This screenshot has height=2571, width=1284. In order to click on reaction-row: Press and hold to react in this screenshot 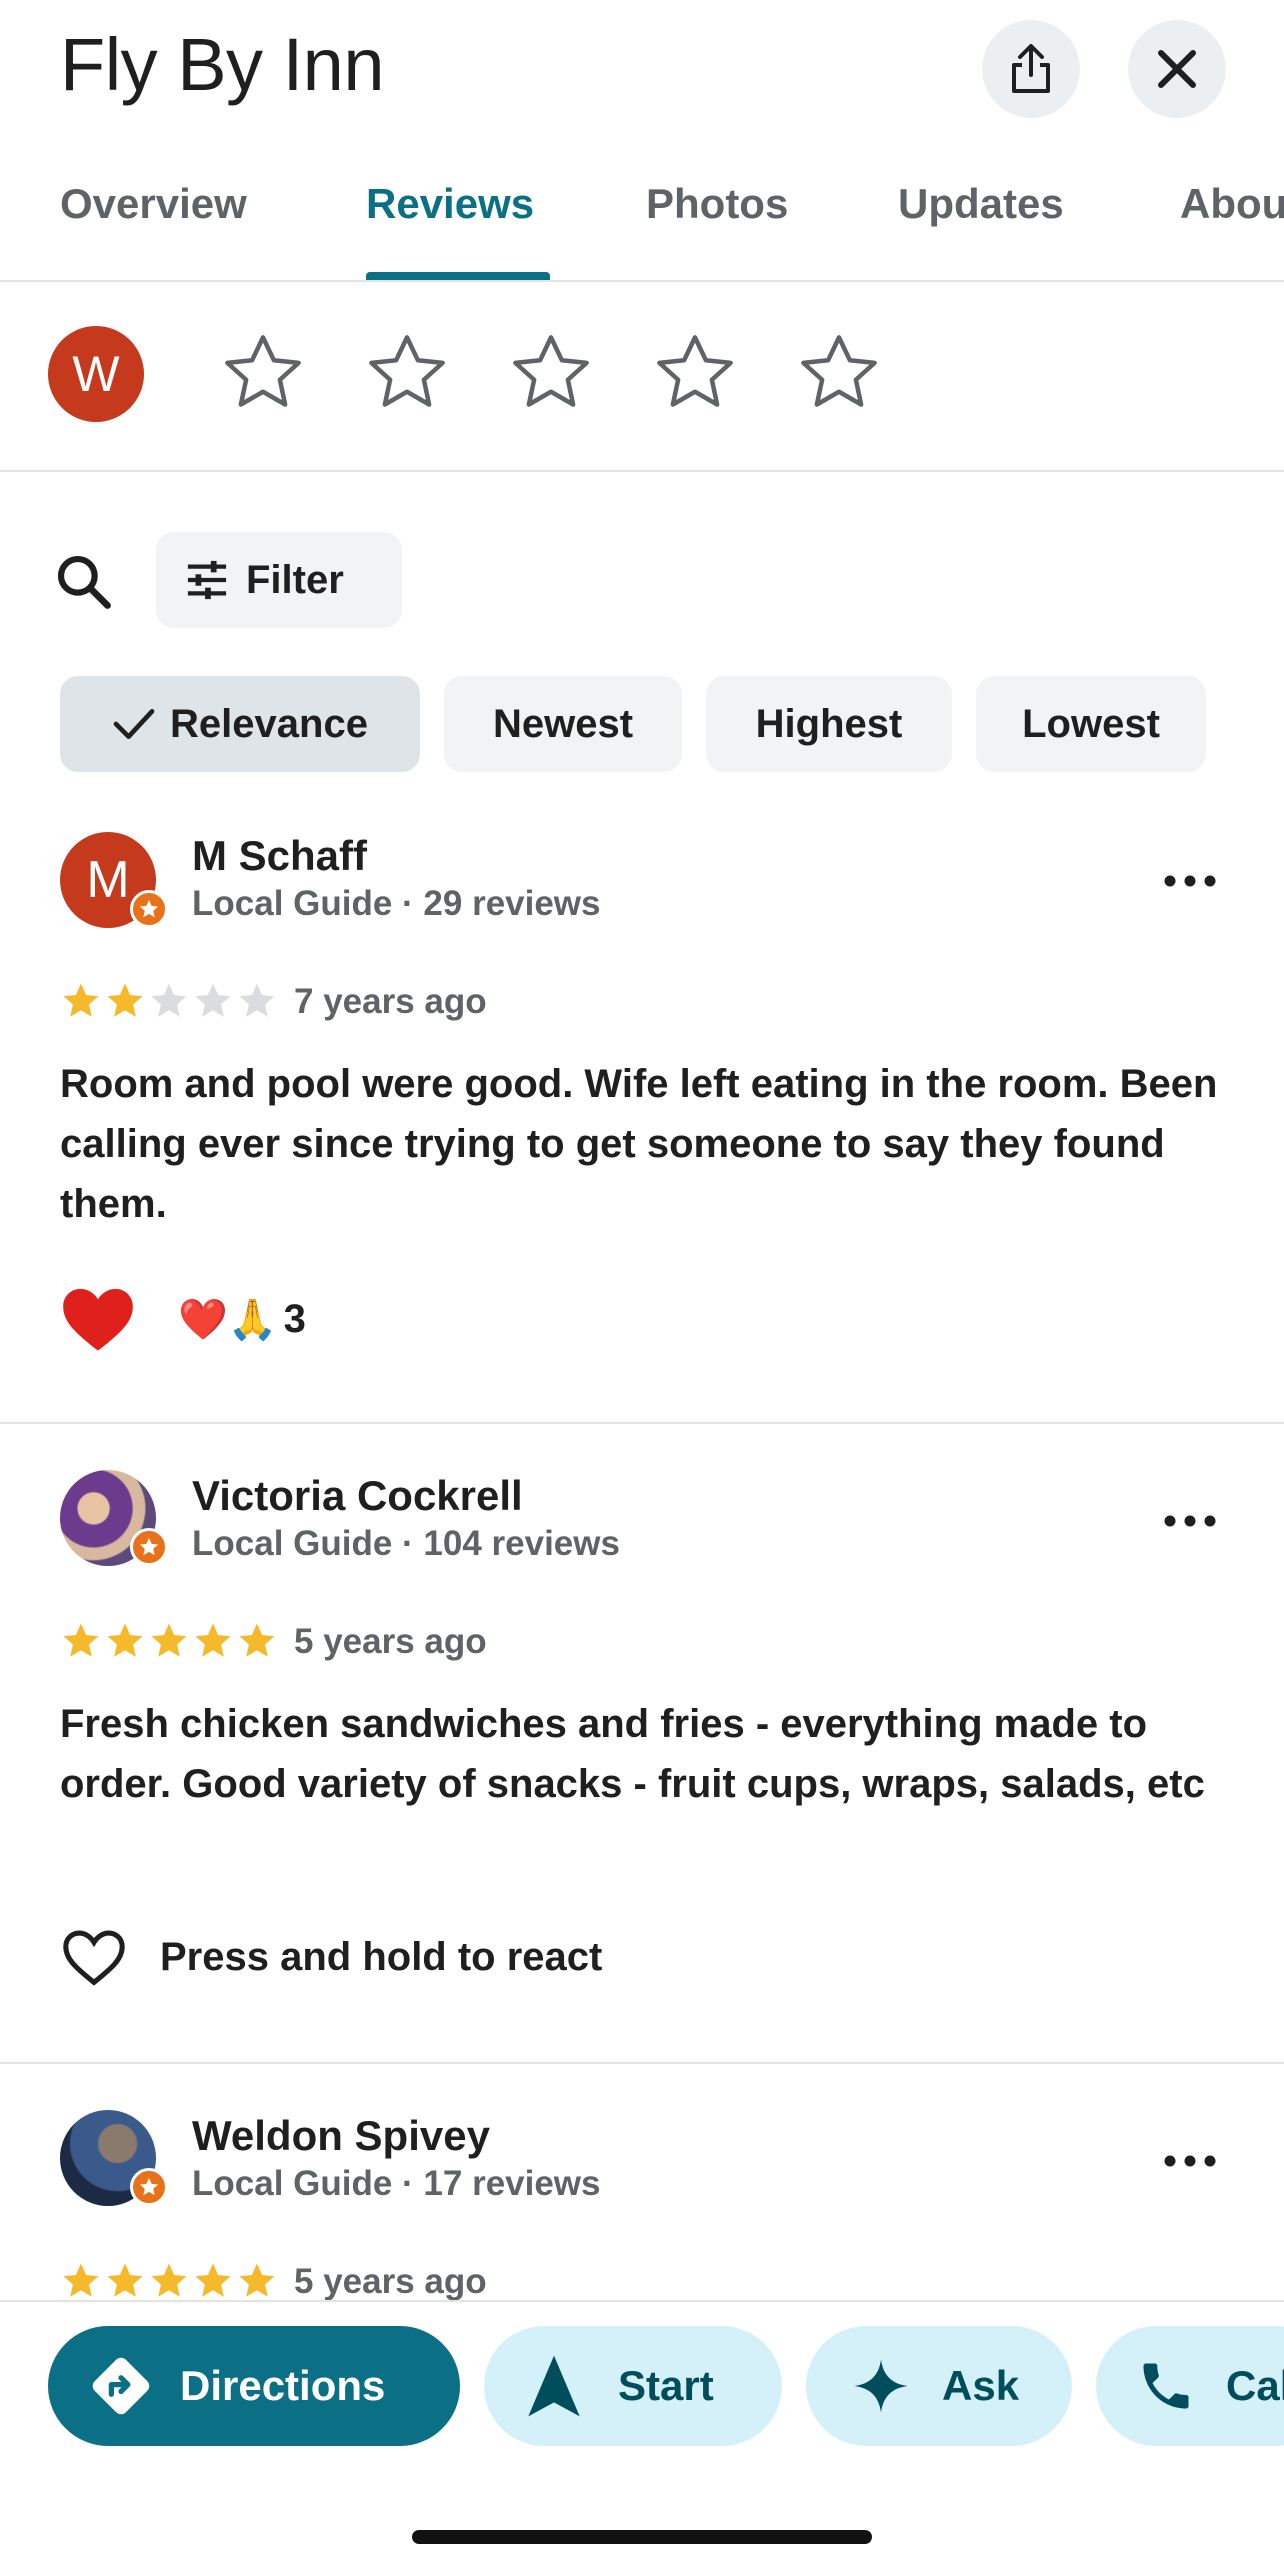, I will do `click(331, 1957)`.